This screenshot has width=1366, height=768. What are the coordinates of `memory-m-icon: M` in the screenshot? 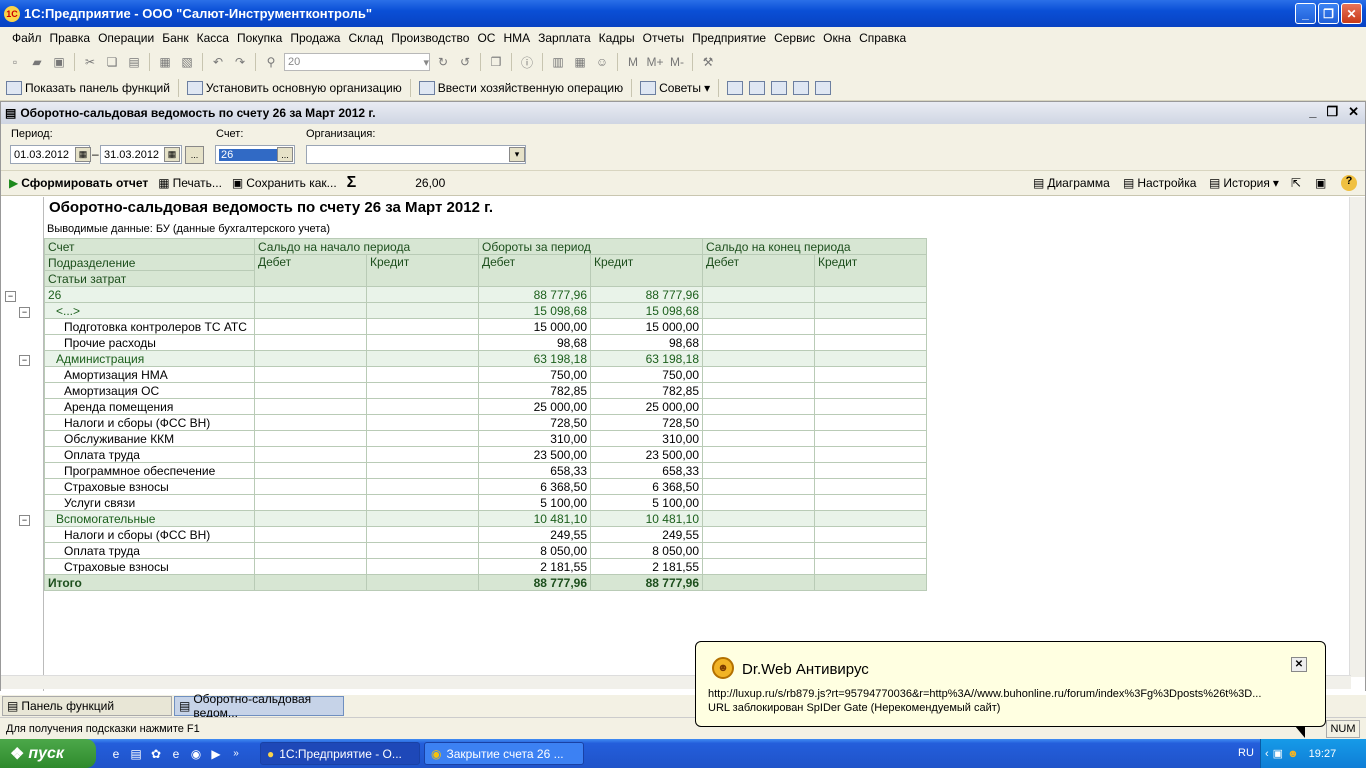 It's located at (633, 62).